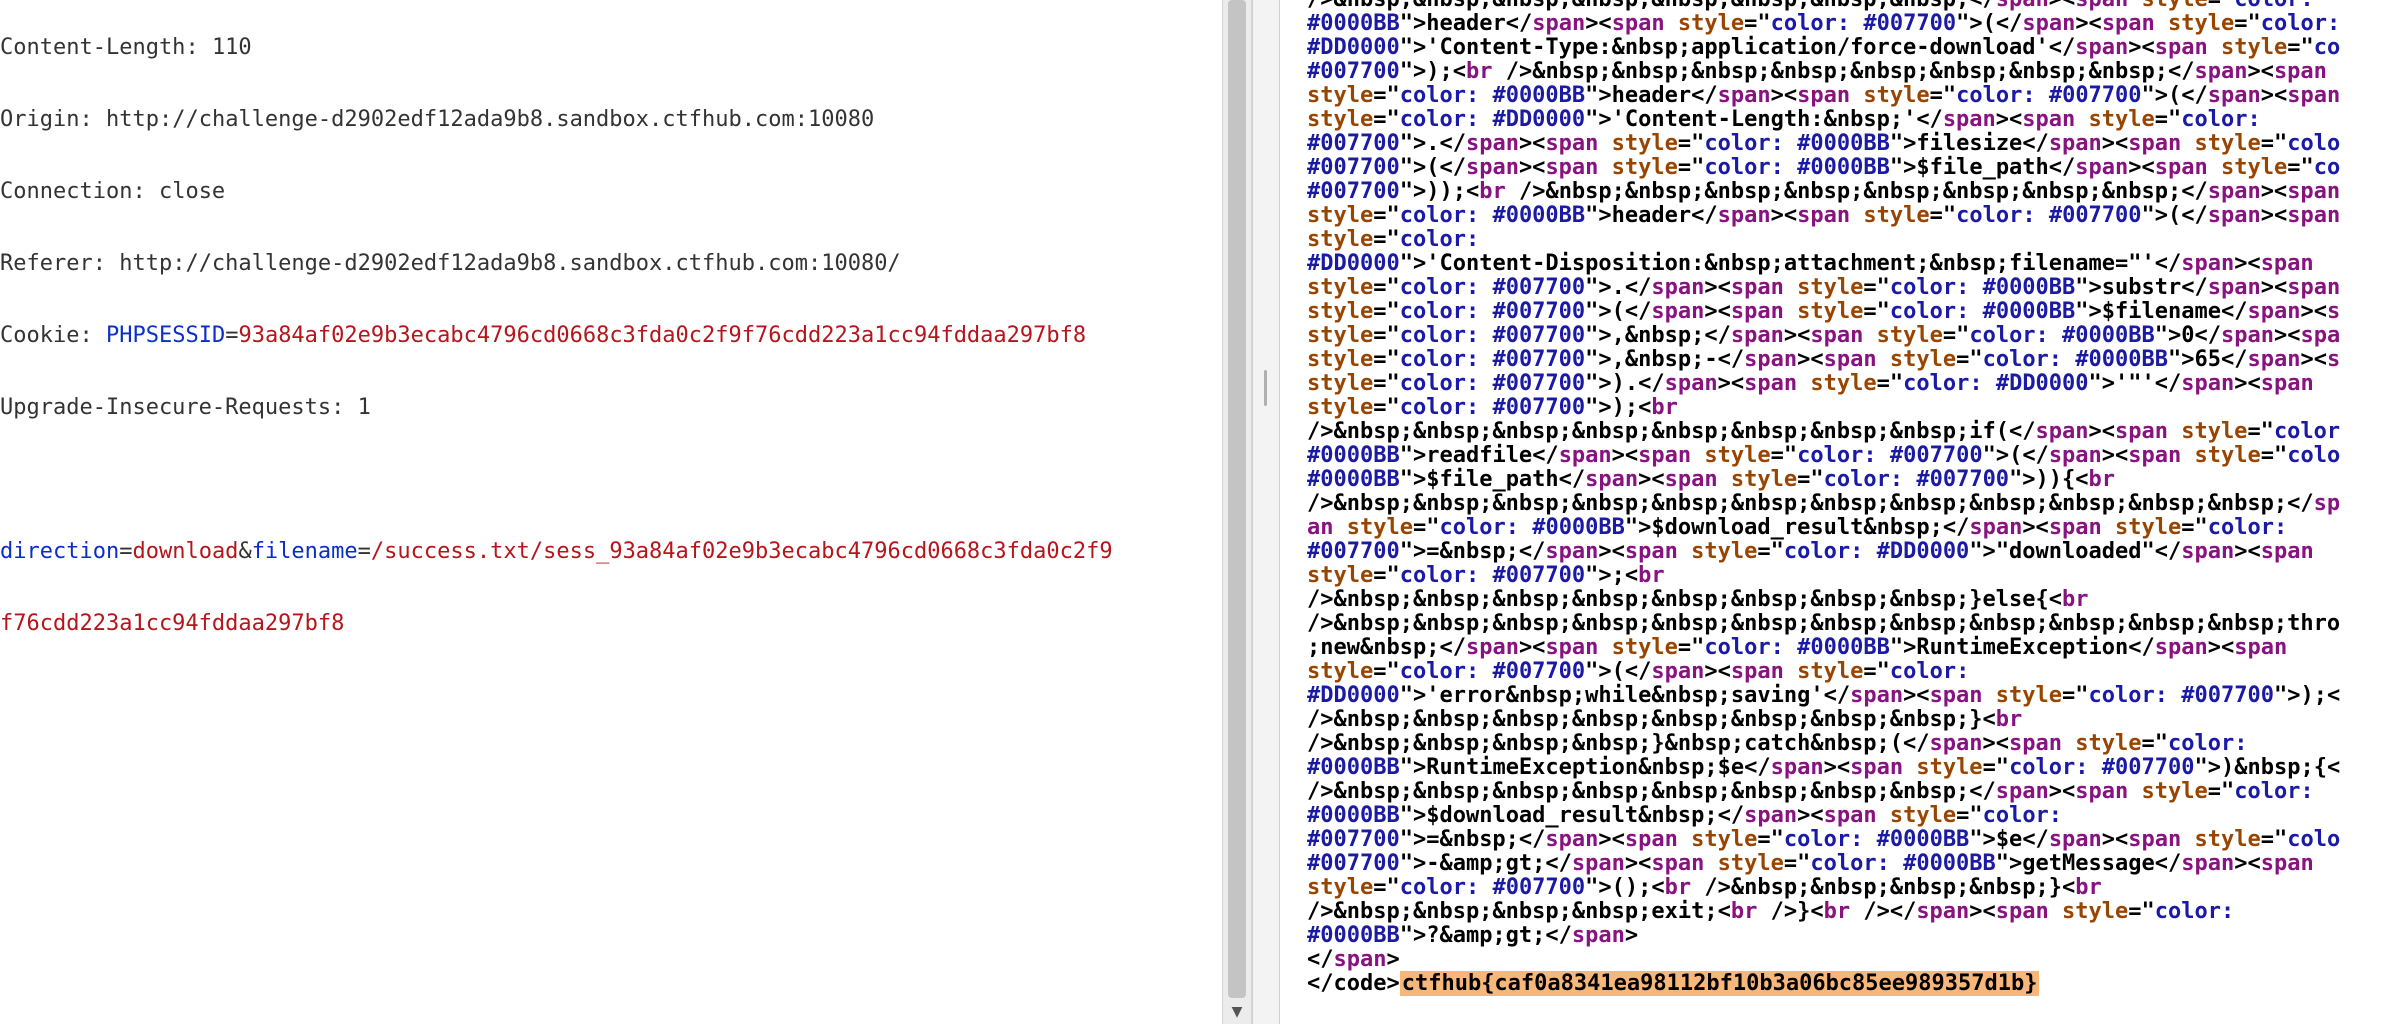 Image resolution: width=2400 pixels, height=1024 pixels. I want to click on grip-icon, so click(1265, 388).